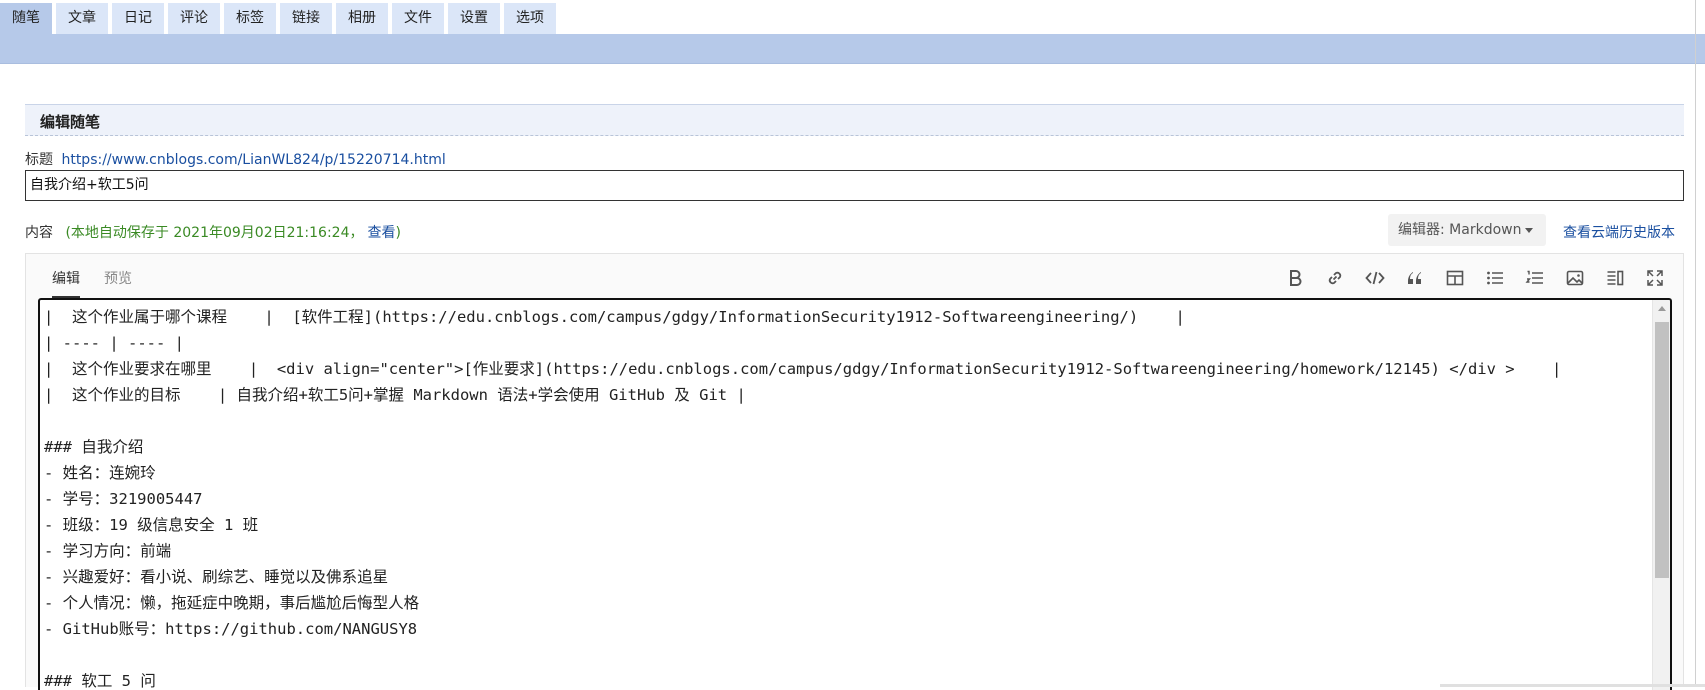  Describe the element at coordinates (26, 18) in the screenshot. I see `nav-tab: 随笔` at that location.